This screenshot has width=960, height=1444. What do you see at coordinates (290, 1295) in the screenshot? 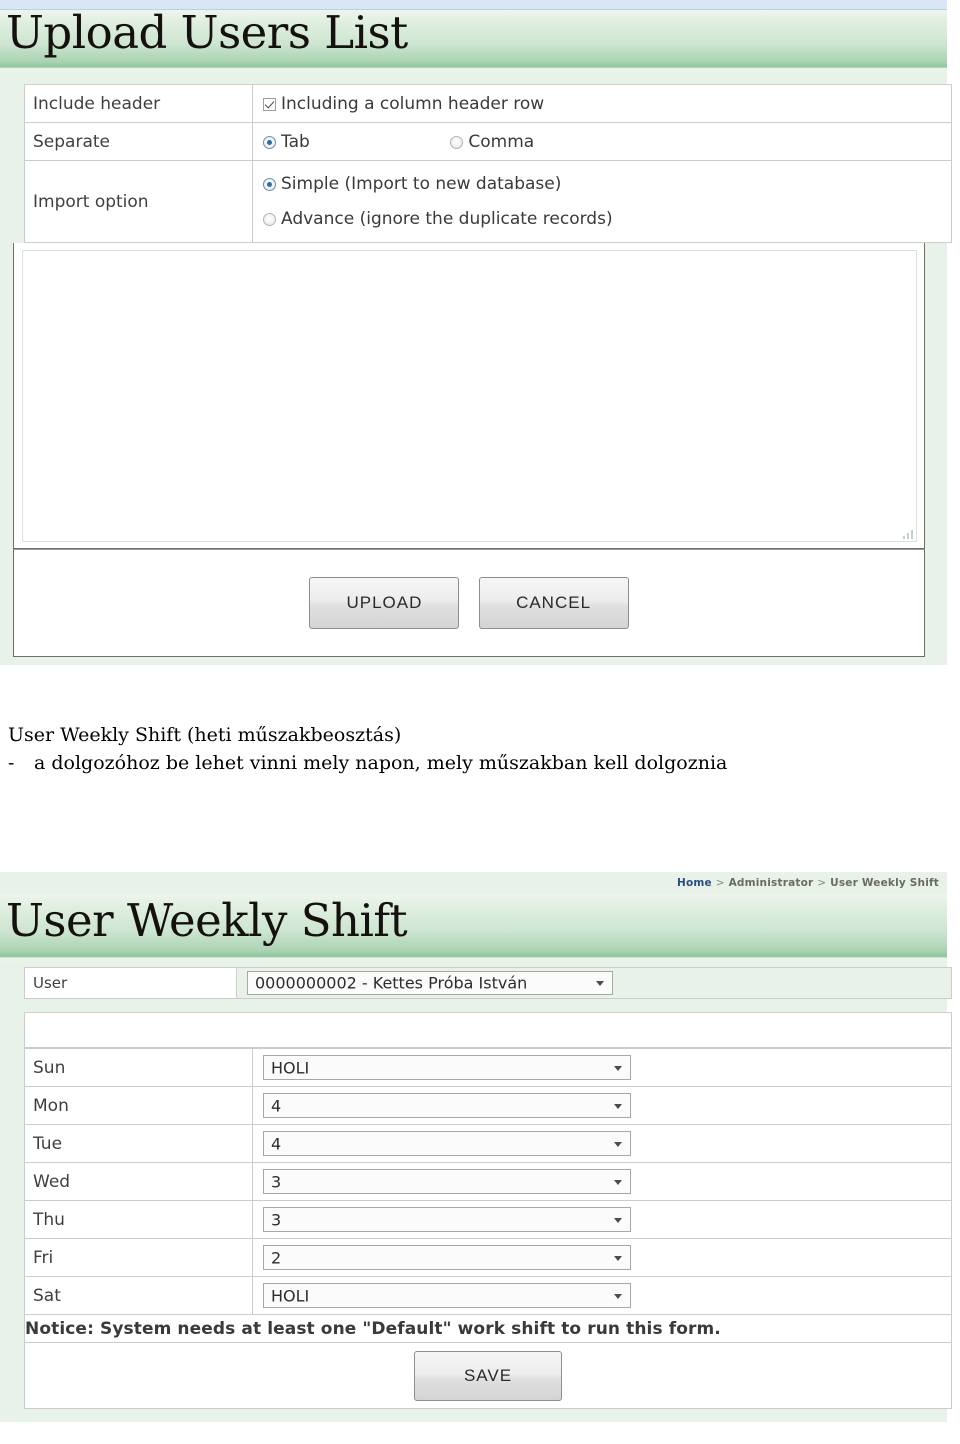
I see `shift-select-sat-value: HOLI` at bounding box center [290, 1295].